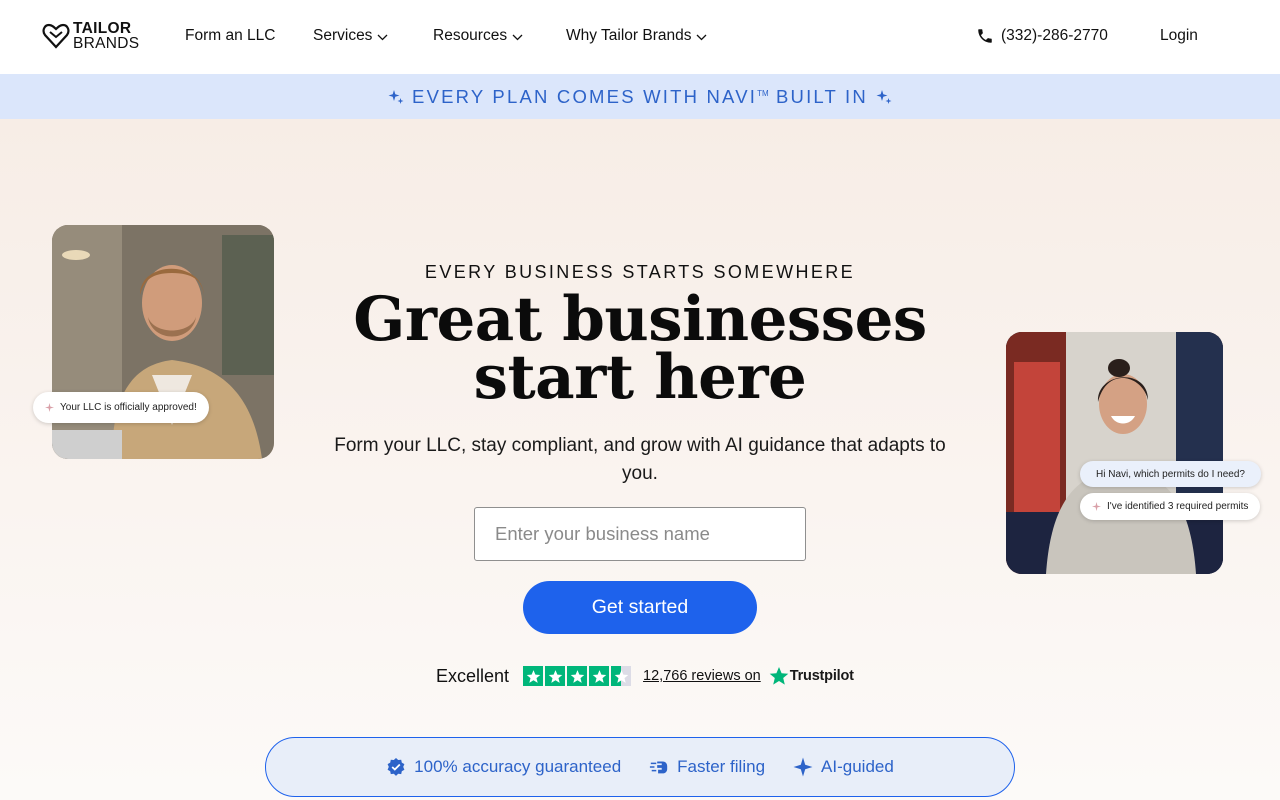 The height and width of the screenshot is (800, 1280). What do you see at coordinates (518, 766) in the screenshot?
I see `accuracy-badge-label: 100% accuracy guaranteed` at bounding box center [518, 766].